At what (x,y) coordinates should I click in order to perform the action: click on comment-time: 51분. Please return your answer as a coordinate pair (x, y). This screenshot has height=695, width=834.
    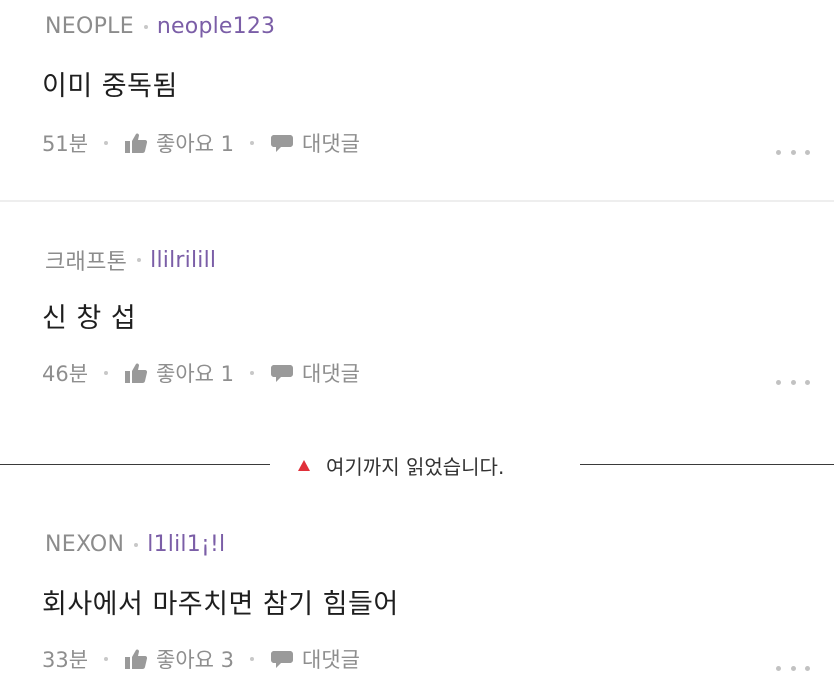
    Looking at the image, I should click on (65, 144).